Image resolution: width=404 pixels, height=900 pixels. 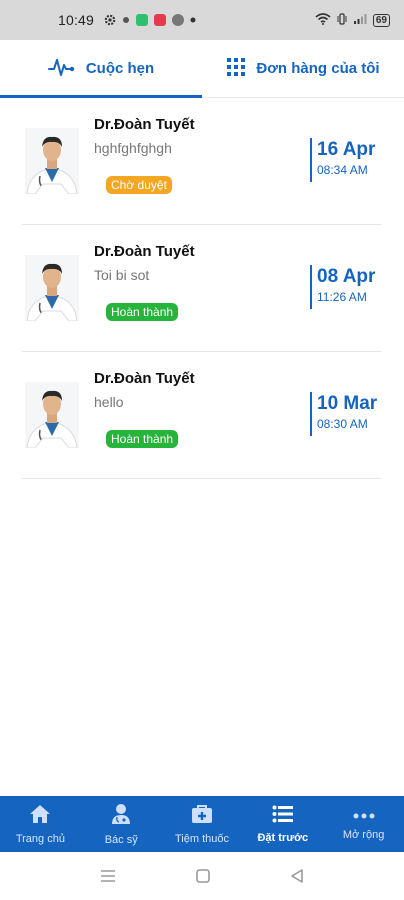 What do you see at coordinates (202, 20) in the screenshot?
I see `status-bar: 10:49 69` at bounding box center [202, 20].